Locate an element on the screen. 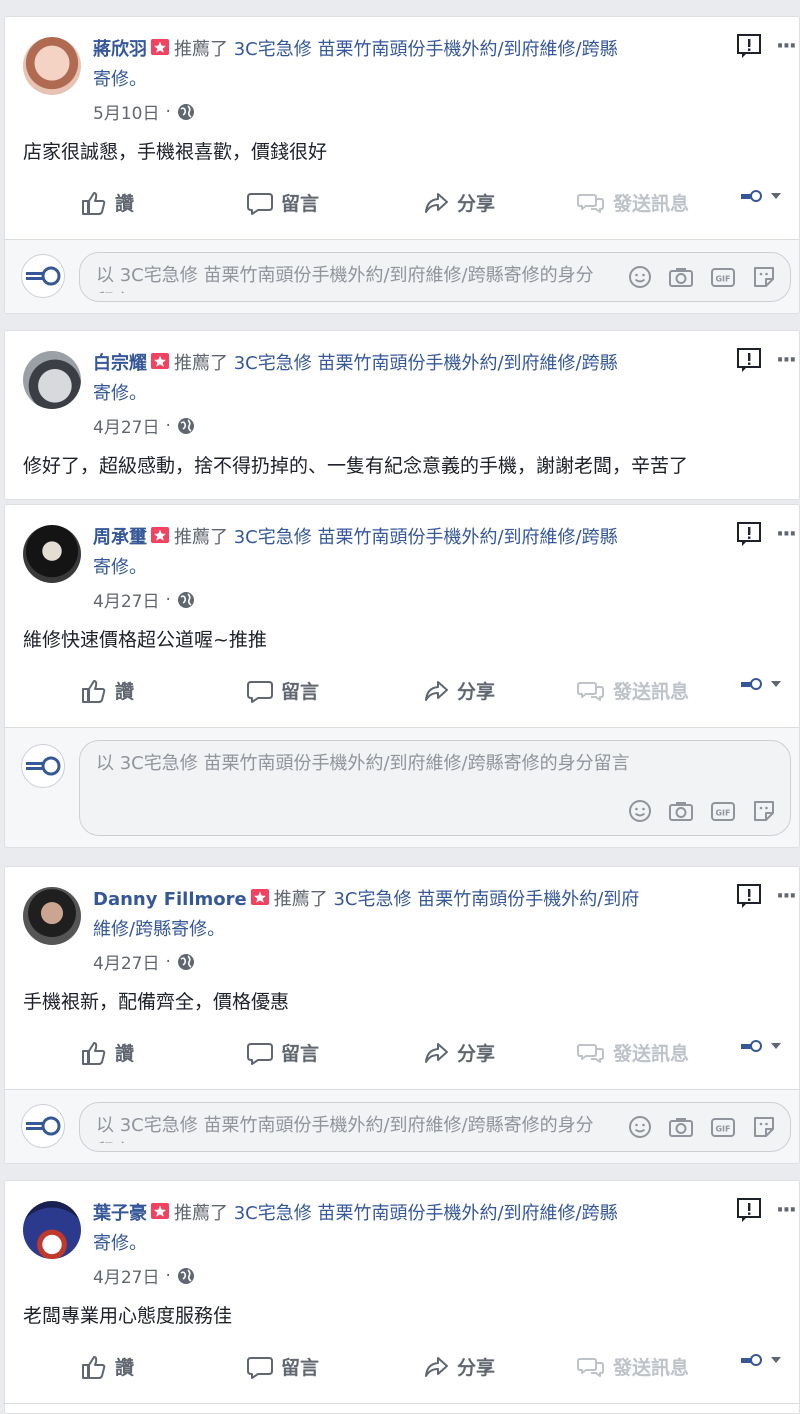  review-text: 修好了，超級感動，捨不得扔掉的、一隻有紀念意義的手機，謝謝老闆，辛苦了 is located at coordinates (356, 466).